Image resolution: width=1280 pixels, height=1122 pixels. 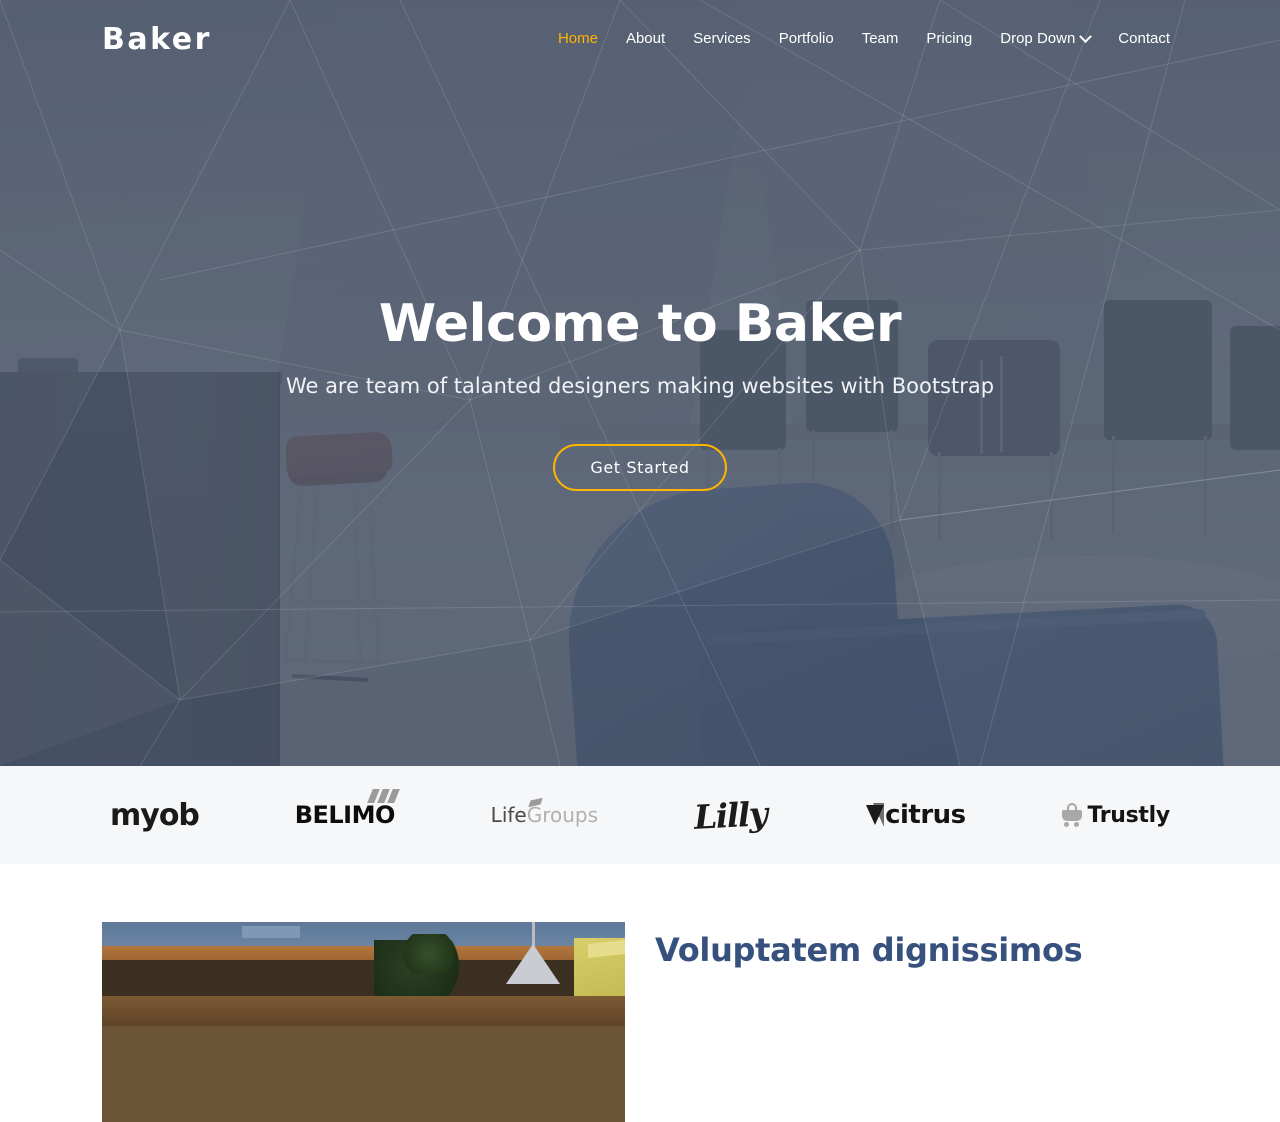 I want to click on chevron-down-icon, so click(x=1086, y=36).